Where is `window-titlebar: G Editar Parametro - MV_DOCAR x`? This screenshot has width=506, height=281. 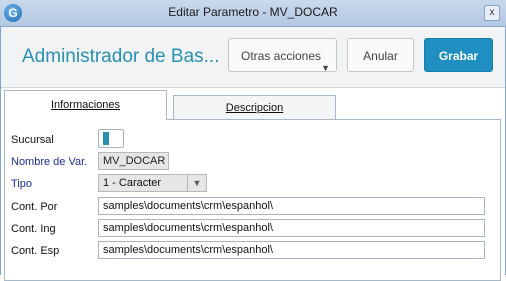 window-titlebar: G Editar Parametro - MV_DOCAR x is located at coordinates (253, 13).